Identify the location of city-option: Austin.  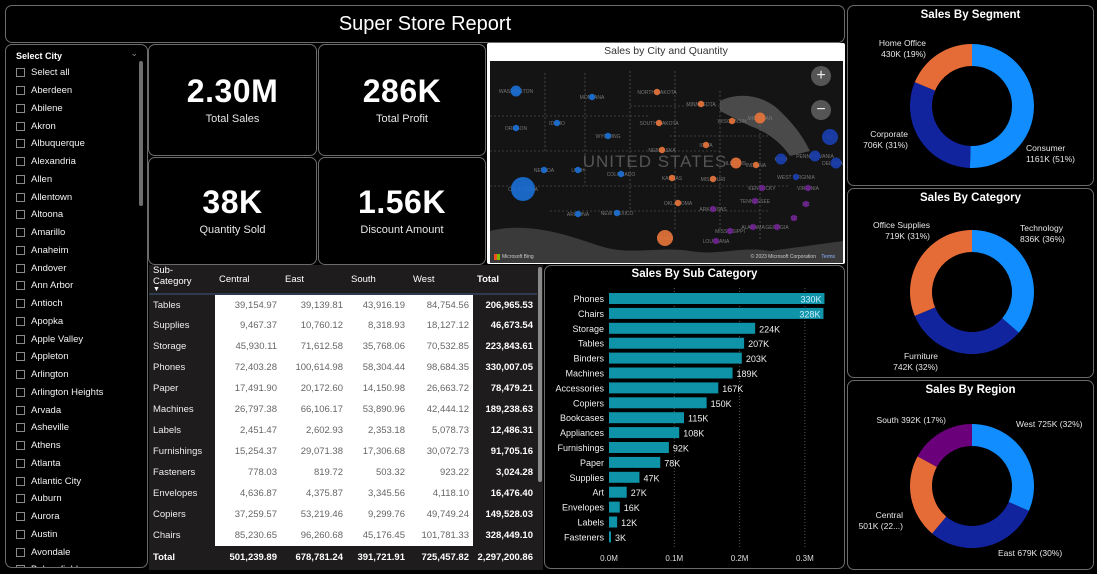
(59, 535).